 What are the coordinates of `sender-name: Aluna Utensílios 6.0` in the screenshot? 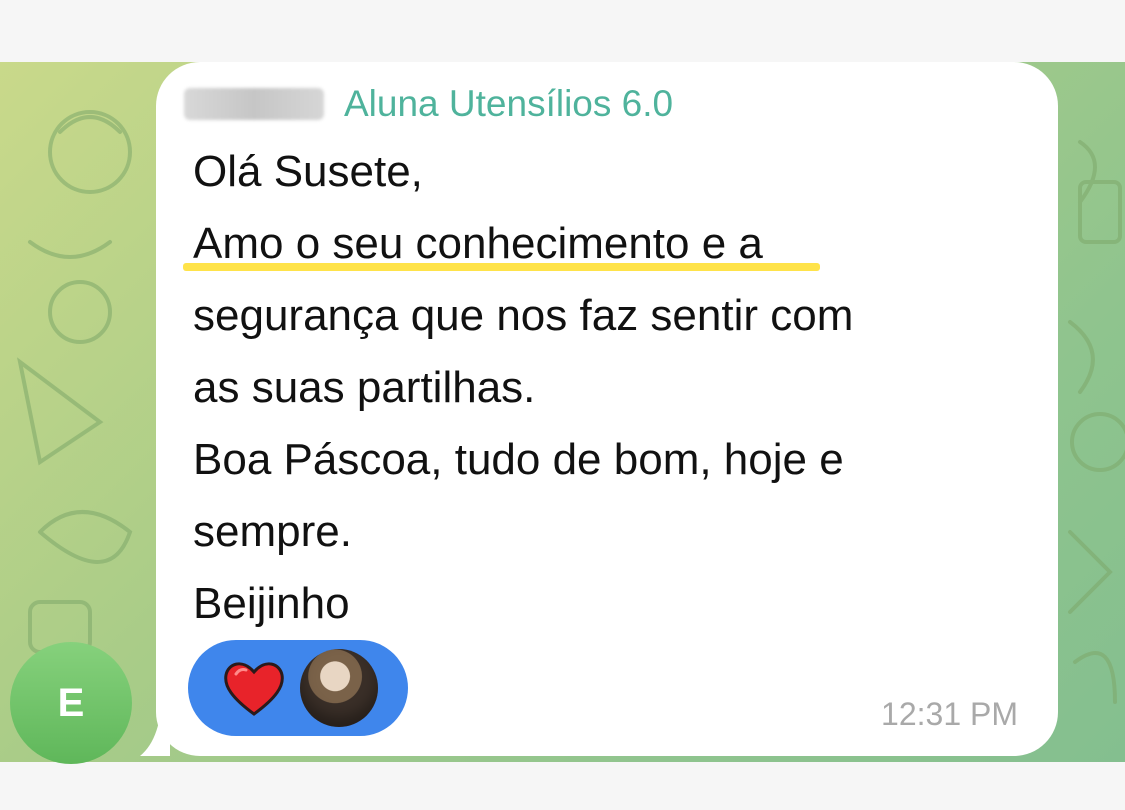 It's located at (508, 104).